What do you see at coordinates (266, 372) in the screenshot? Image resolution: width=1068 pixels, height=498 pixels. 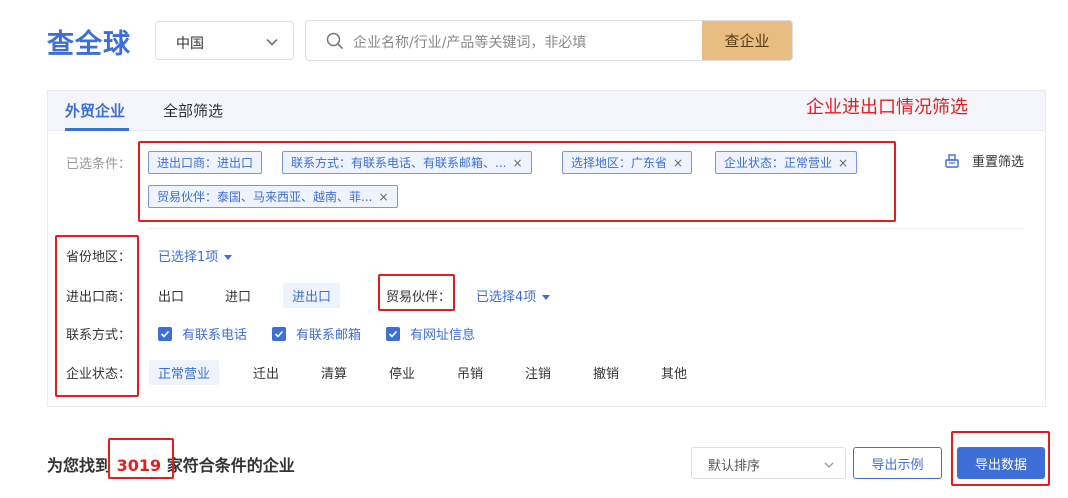 I see `status-option-moved: 迁出` at bounding box center [266, 372].